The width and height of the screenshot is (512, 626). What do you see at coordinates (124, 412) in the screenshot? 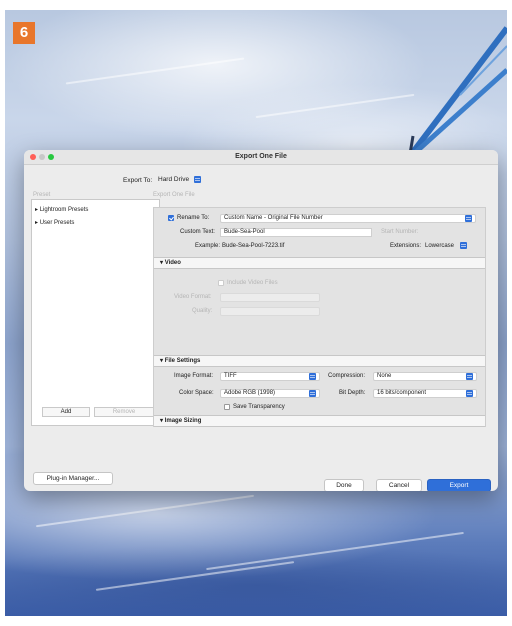
I see `remove-preset-button: Remove` at bounding box center [124, 412].